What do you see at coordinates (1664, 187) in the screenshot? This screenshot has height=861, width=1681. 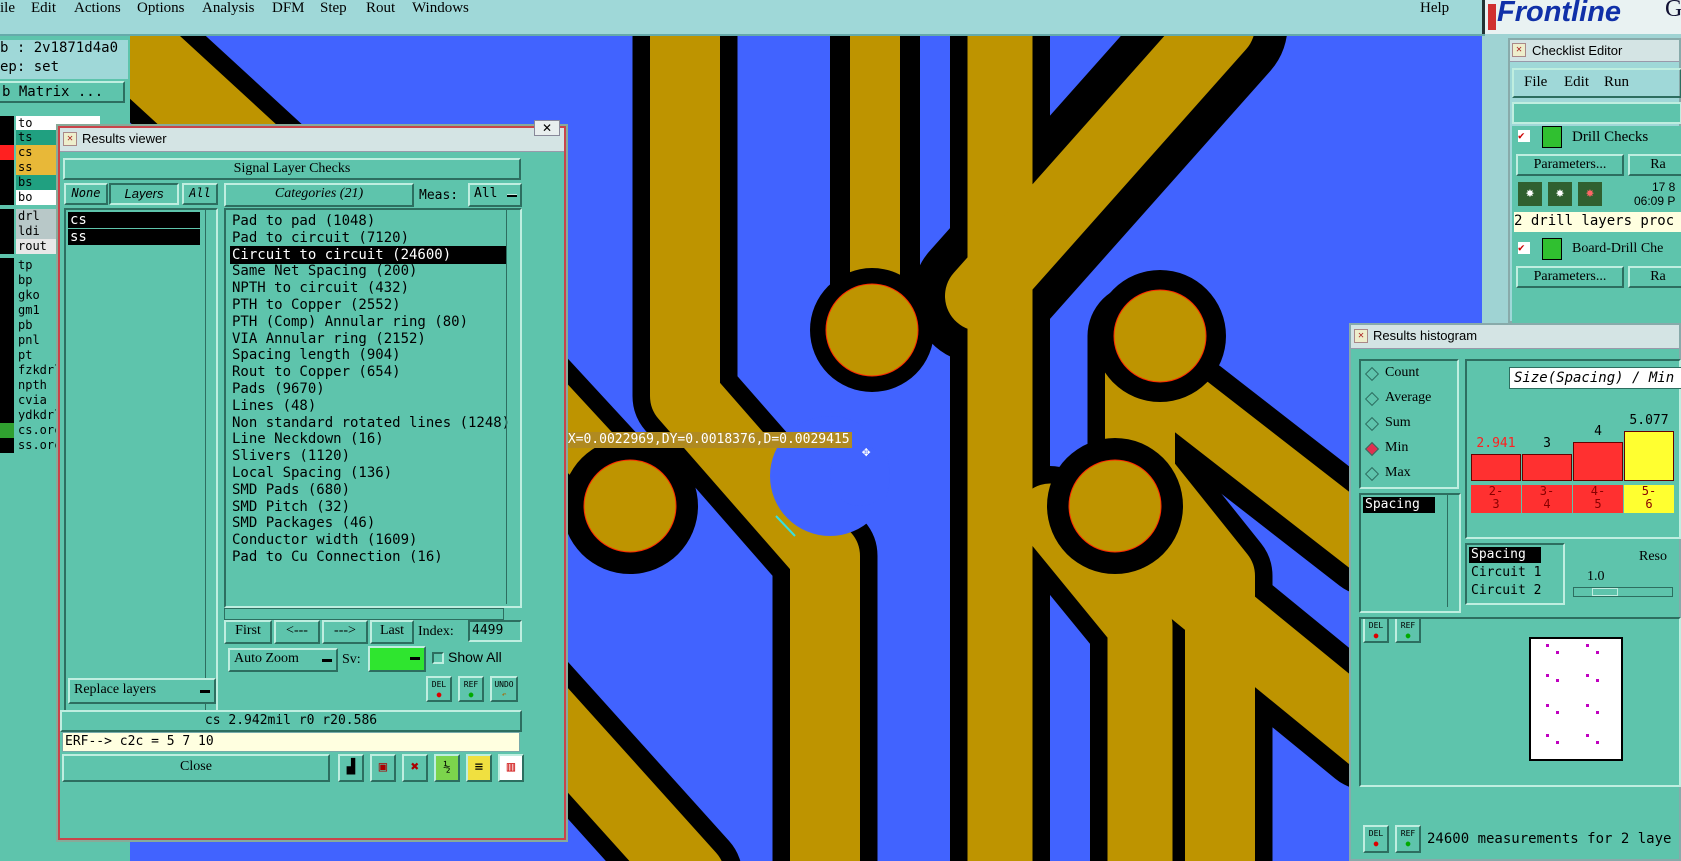 I see `run-date: 17 8` at bounding box center [1664, 187].